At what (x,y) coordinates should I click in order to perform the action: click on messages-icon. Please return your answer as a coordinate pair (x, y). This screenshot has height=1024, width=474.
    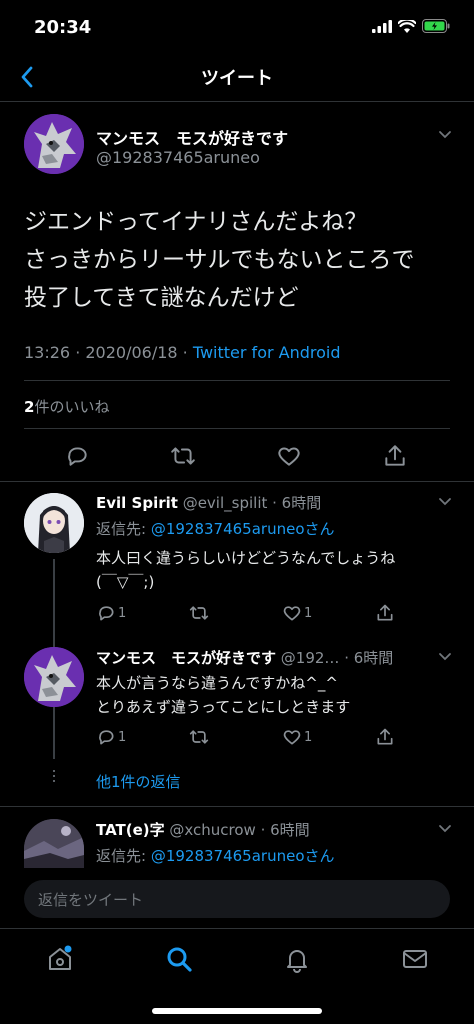
    Looking at the image, I should click on (415, 959).